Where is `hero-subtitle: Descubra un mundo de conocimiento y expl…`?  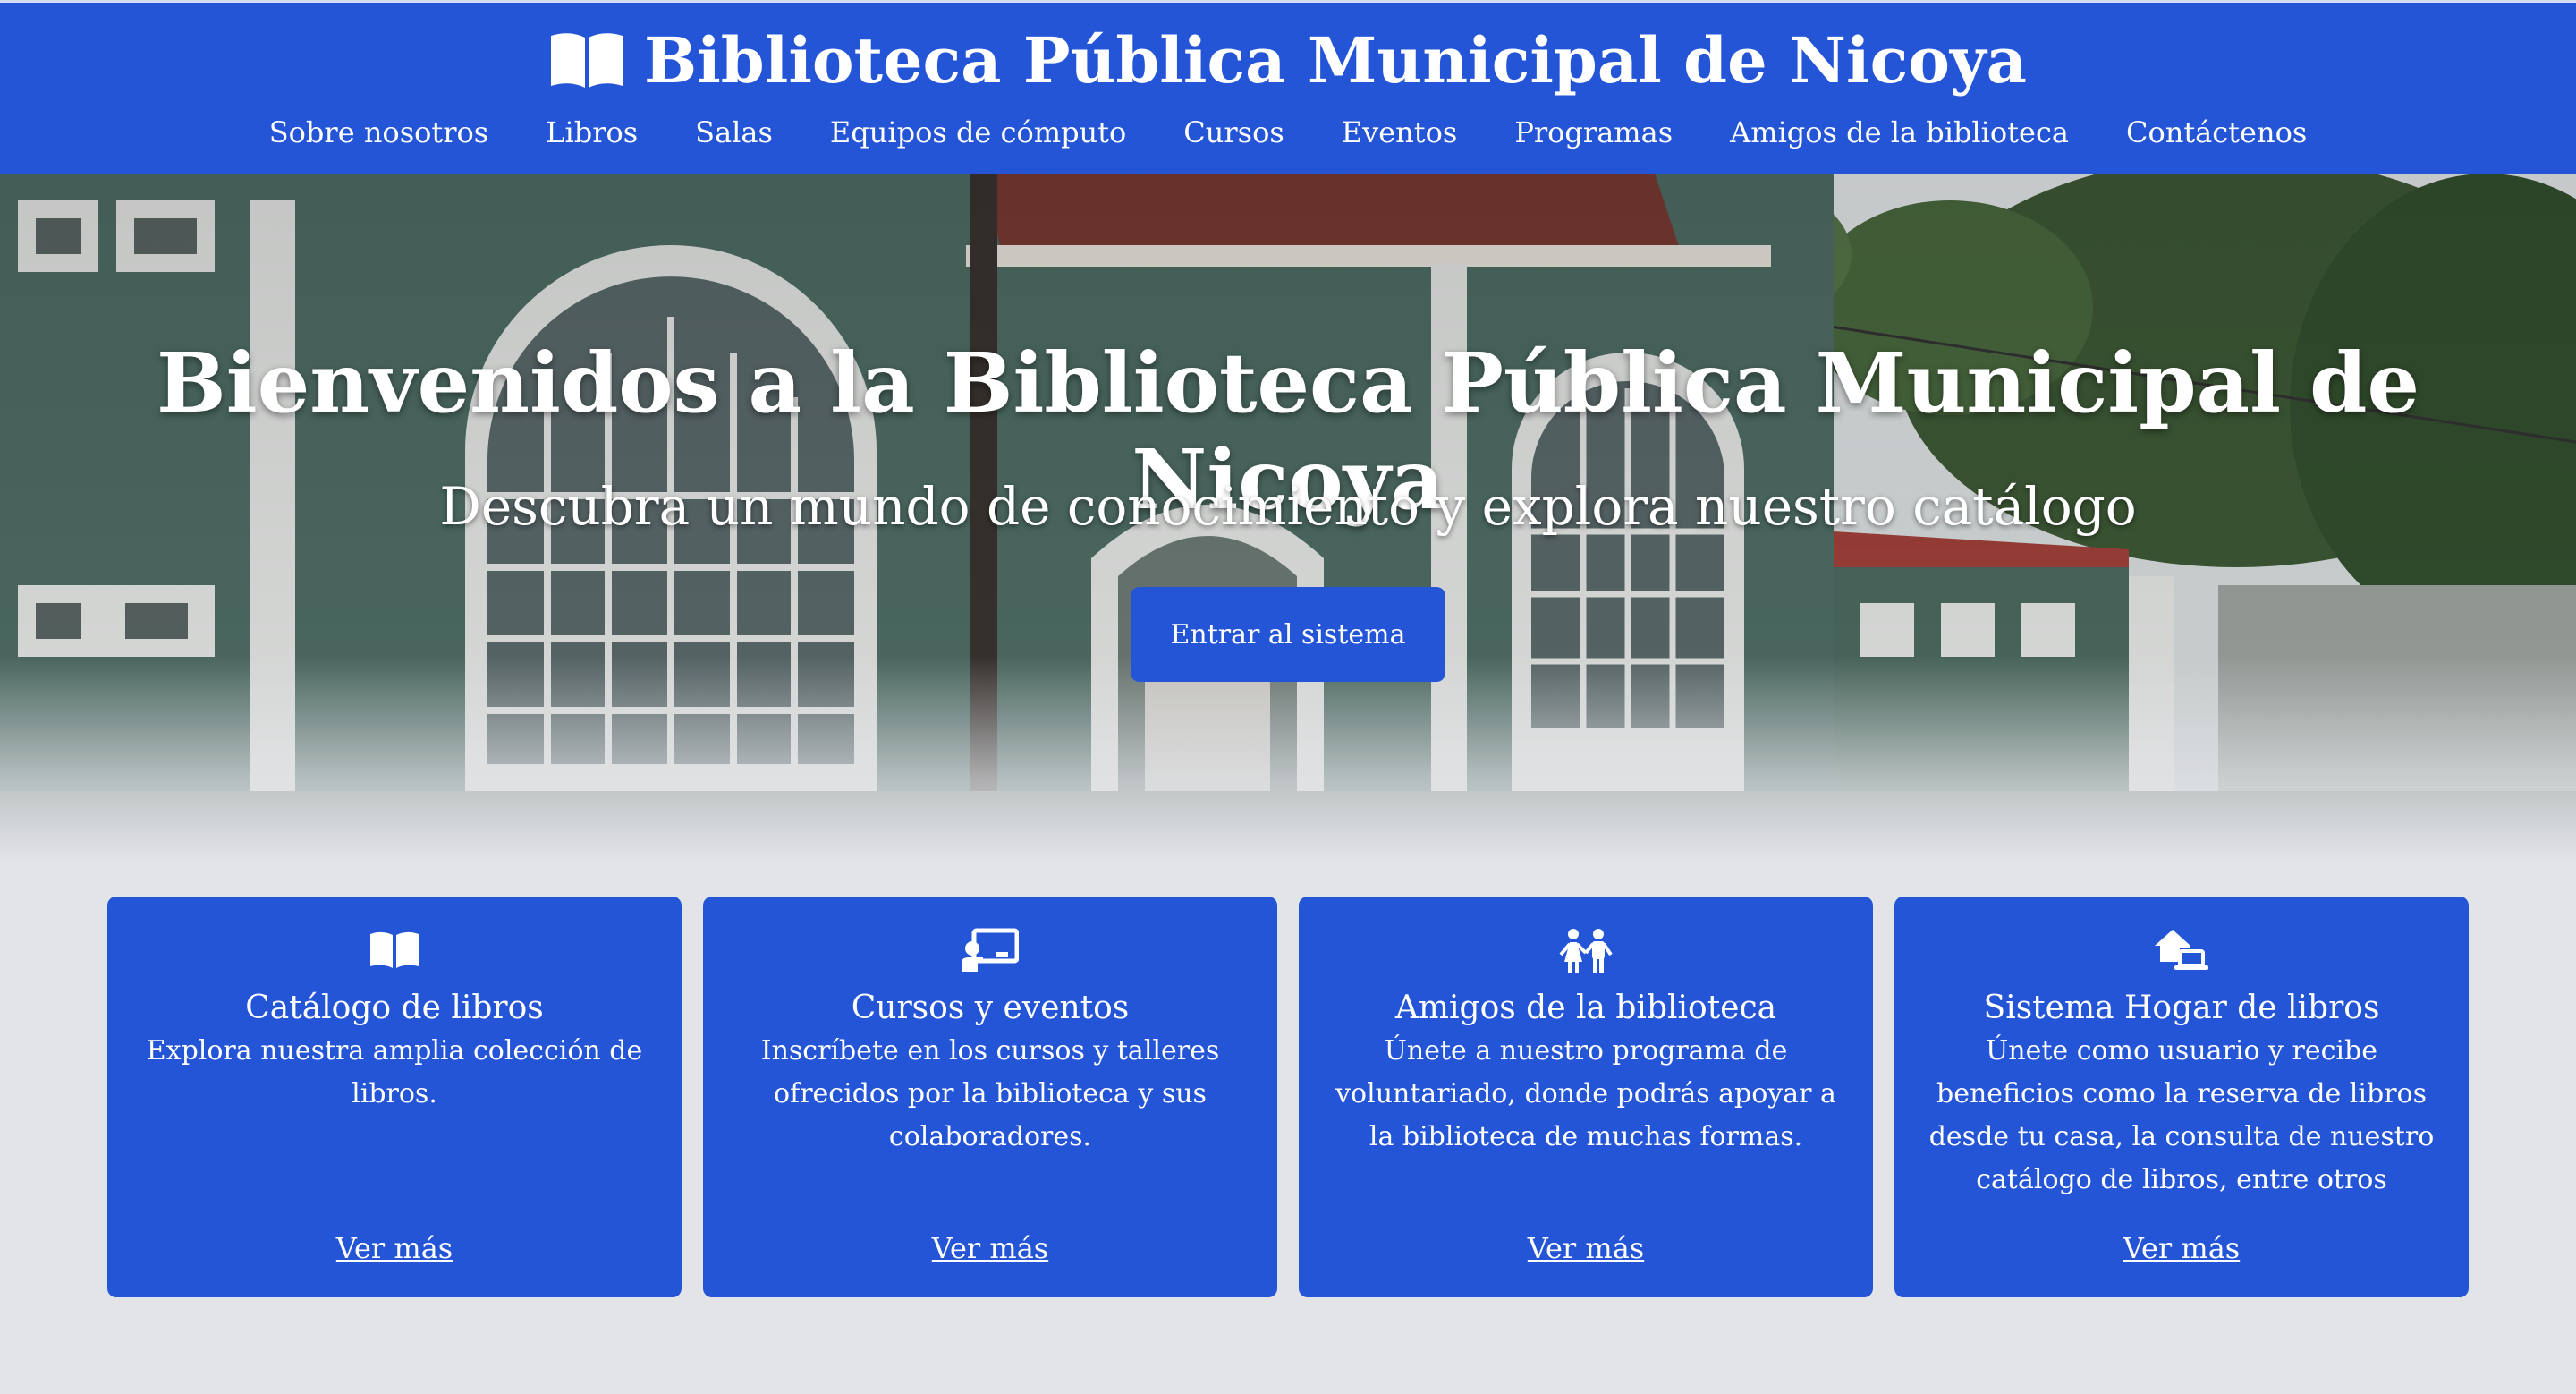 hero-subtitle: Descubra un mundo de conocimiento y expl… is located at coordinates (1288, 507).